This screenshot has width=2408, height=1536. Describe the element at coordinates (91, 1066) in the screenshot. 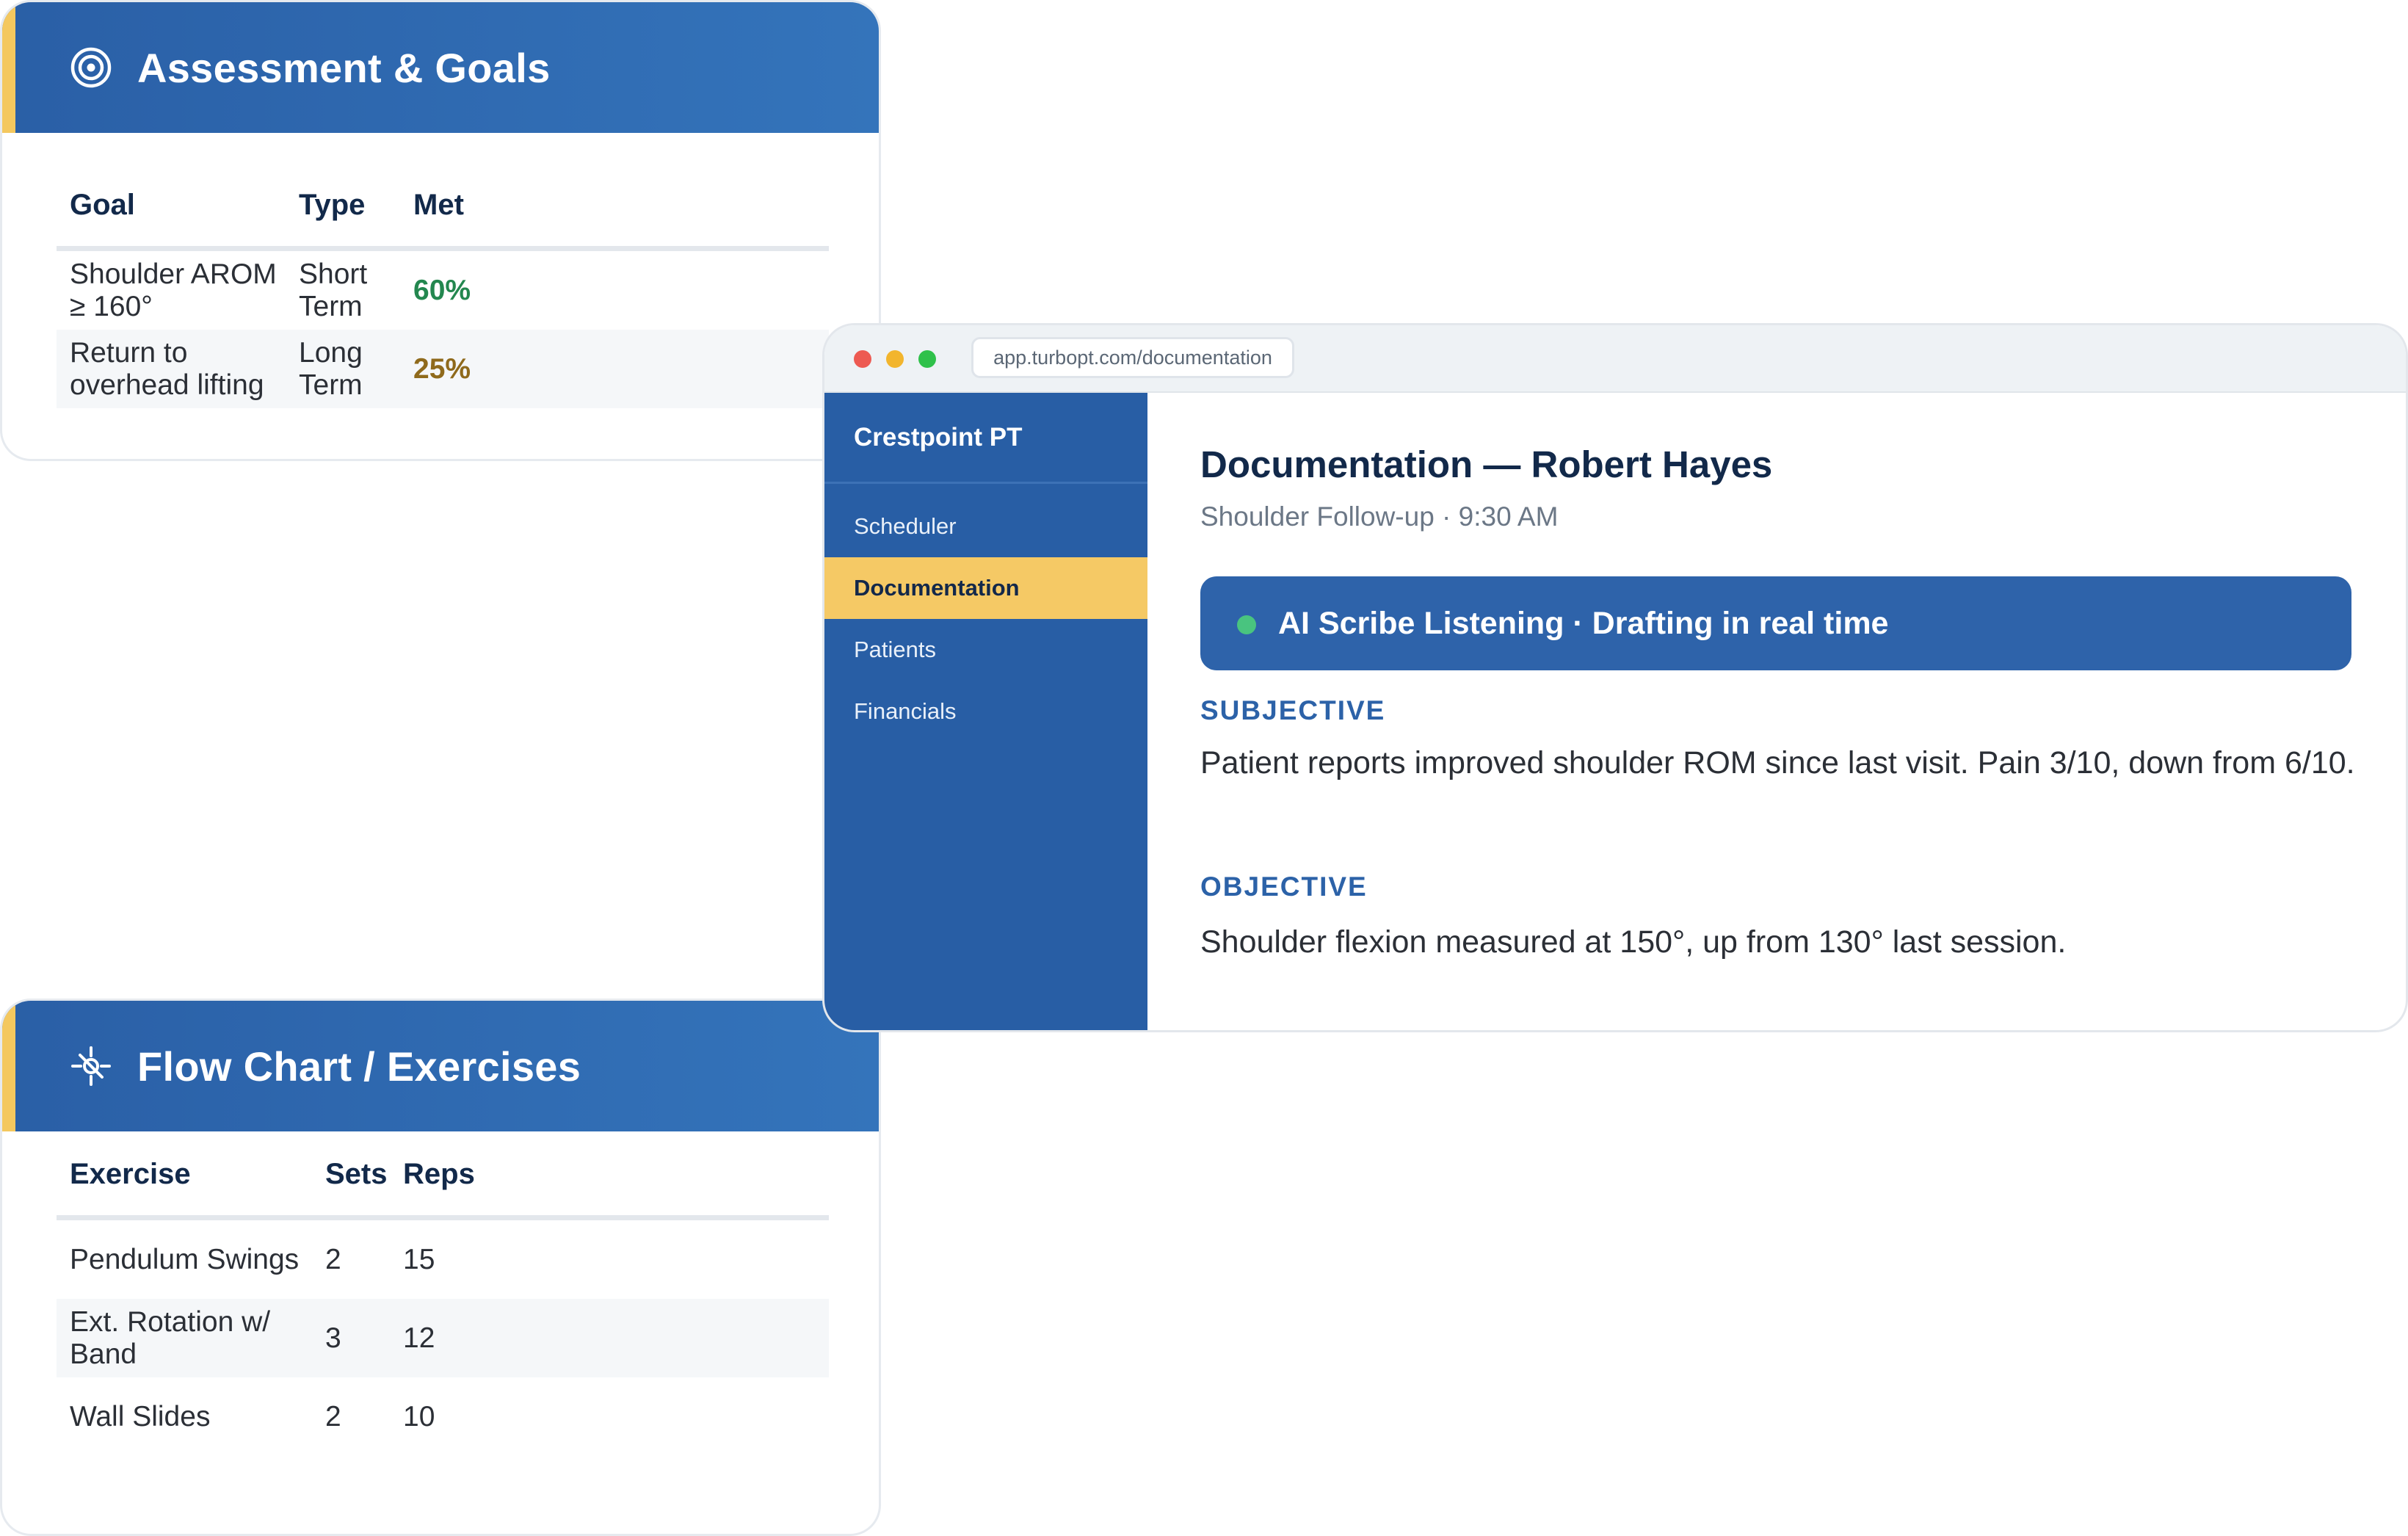

I see `exercise-icon` at that location.